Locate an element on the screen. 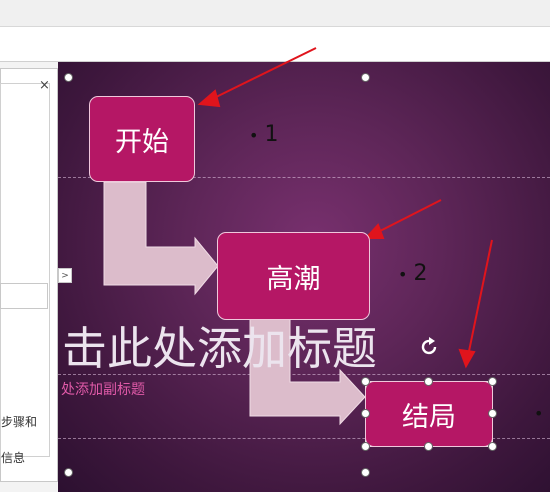 The width and height of the screenshot is (550, 492). chevron-right-icon: > is located at coordinates (65, 275).